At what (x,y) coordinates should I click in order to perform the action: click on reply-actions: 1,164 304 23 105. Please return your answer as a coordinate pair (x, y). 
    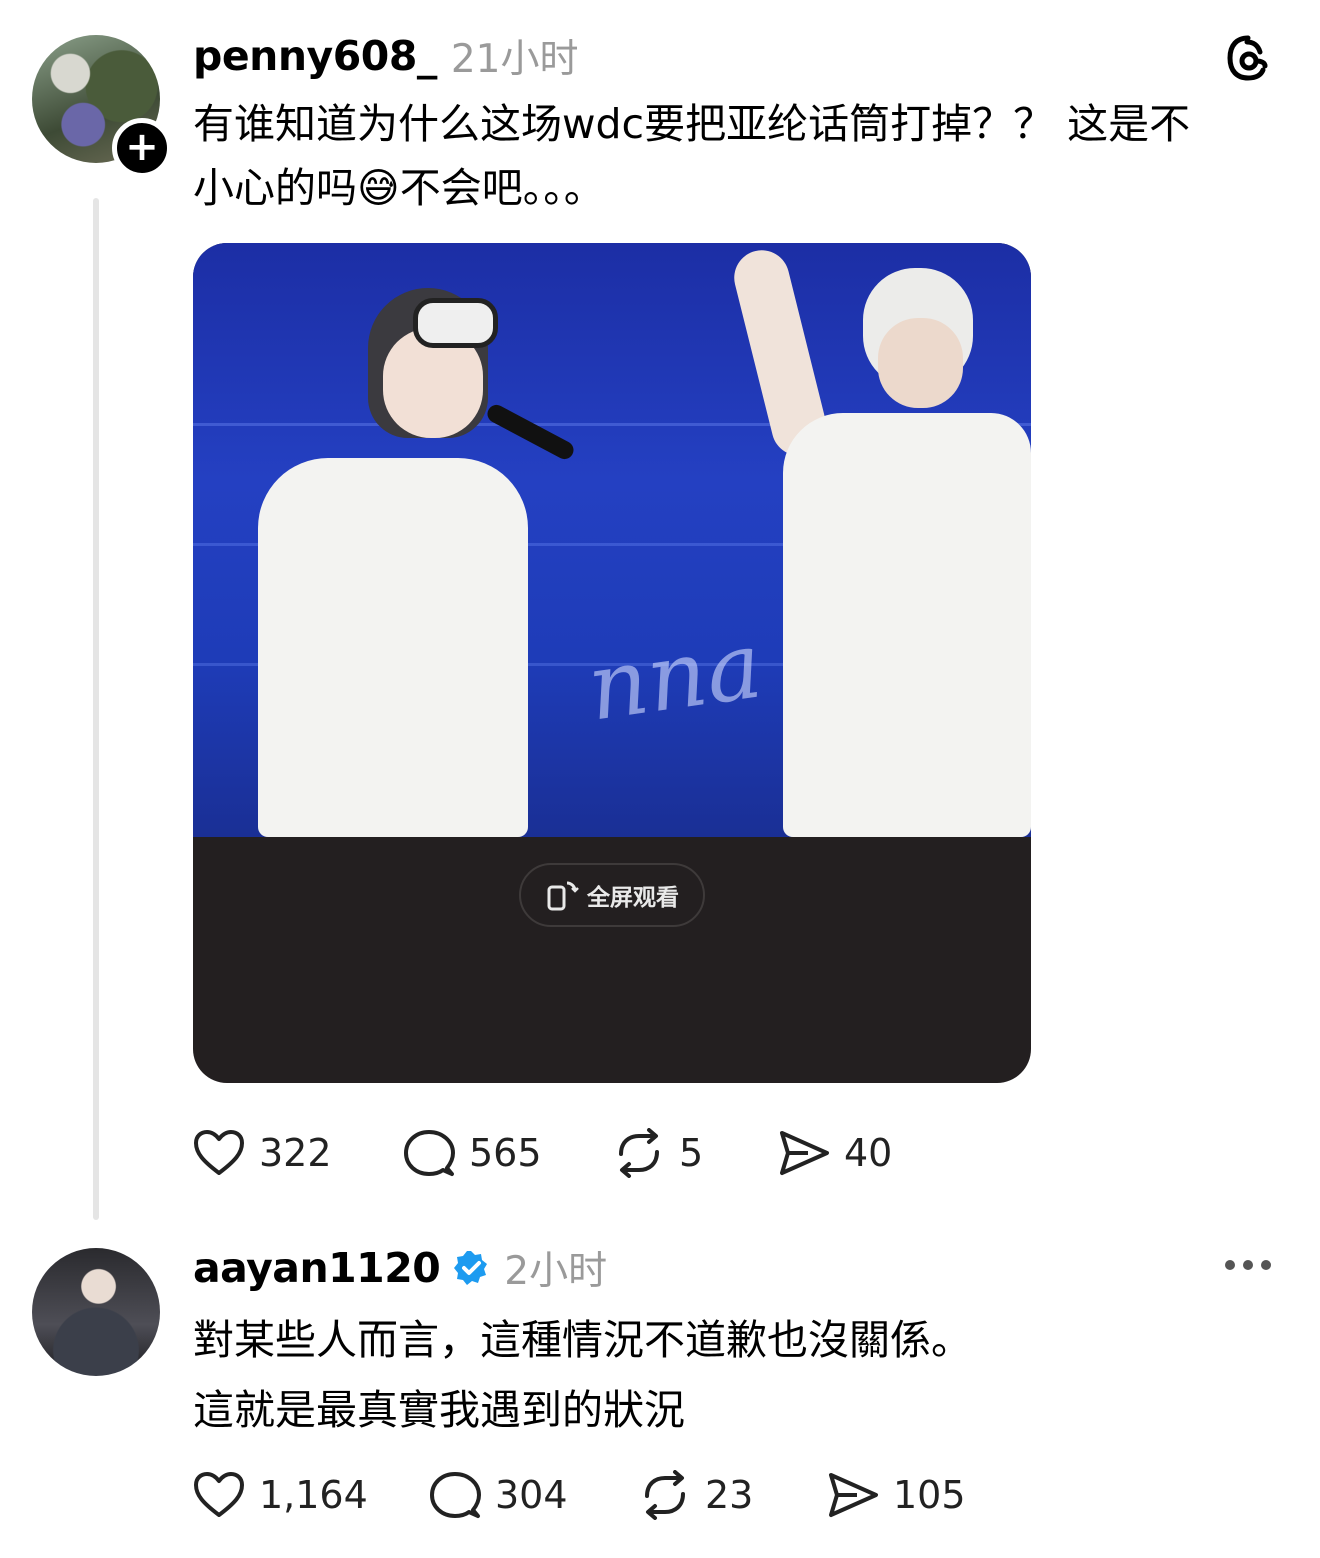
    Looking at the image, I should click on (579, 1495).